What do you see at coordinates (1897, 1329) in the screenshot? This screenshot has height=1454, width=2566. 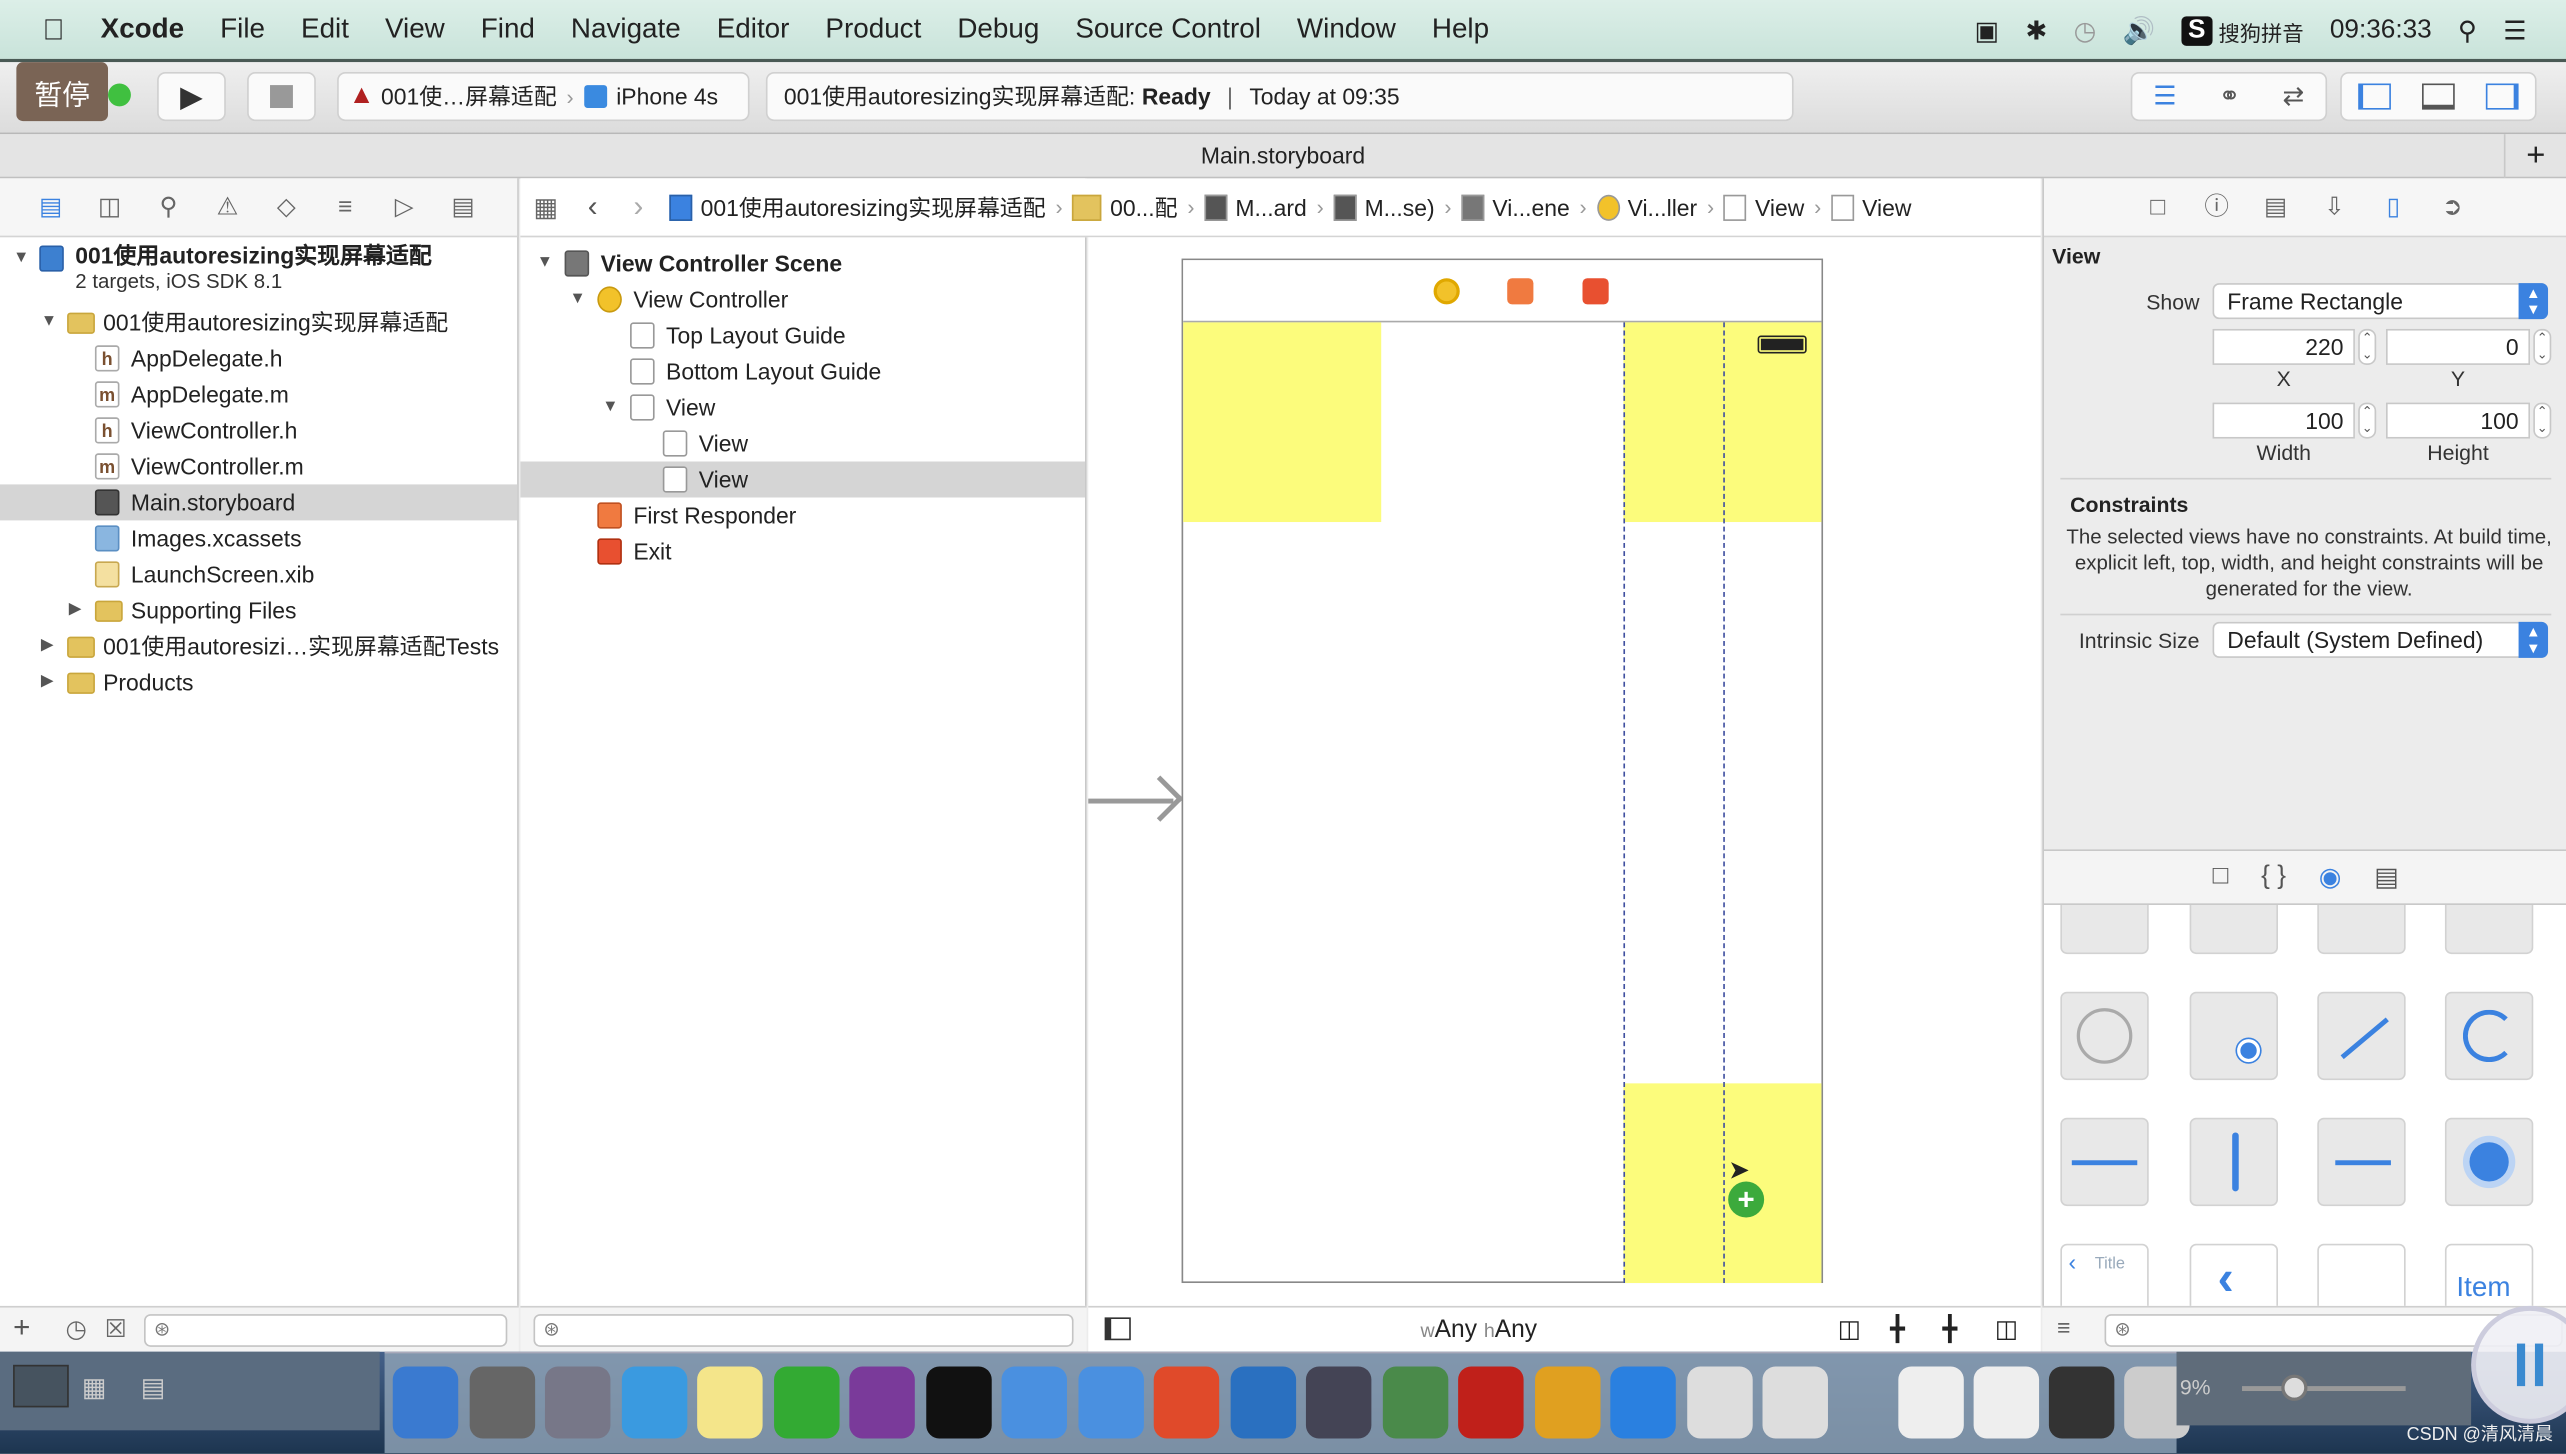 I see `pin-icon: ╋` at bounding box center [1897, 1329].